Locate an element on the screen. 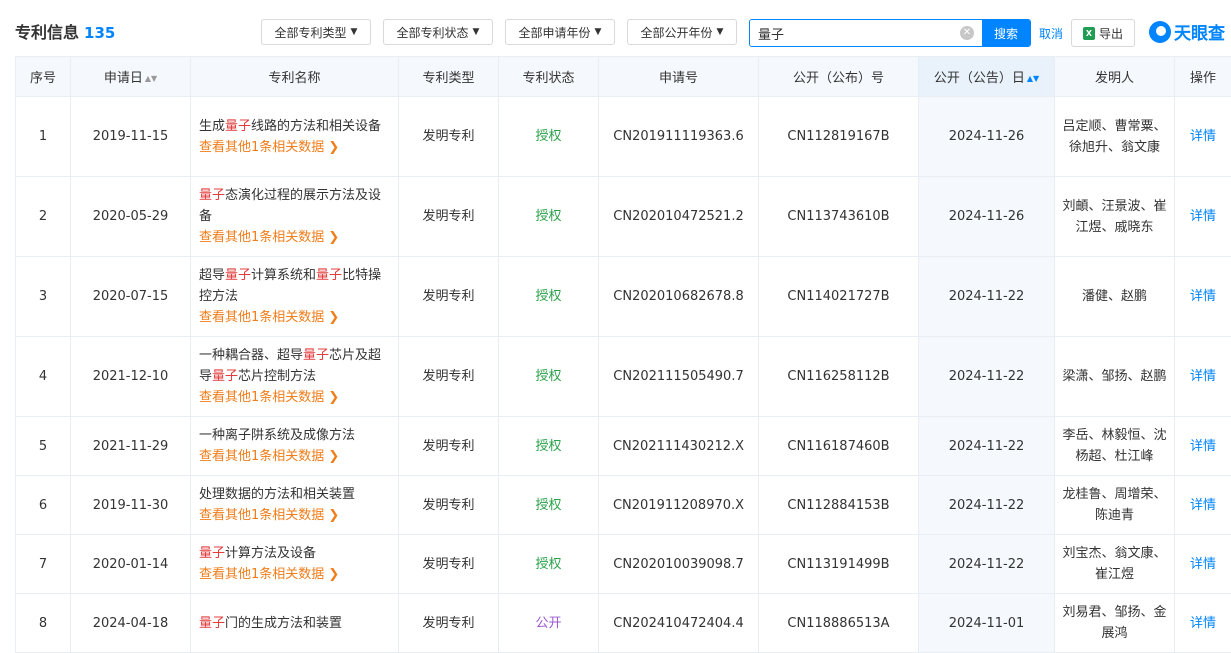 This screenshot has width=1231, height=653. cell-index: 5 is located at coordinates (43, 446).